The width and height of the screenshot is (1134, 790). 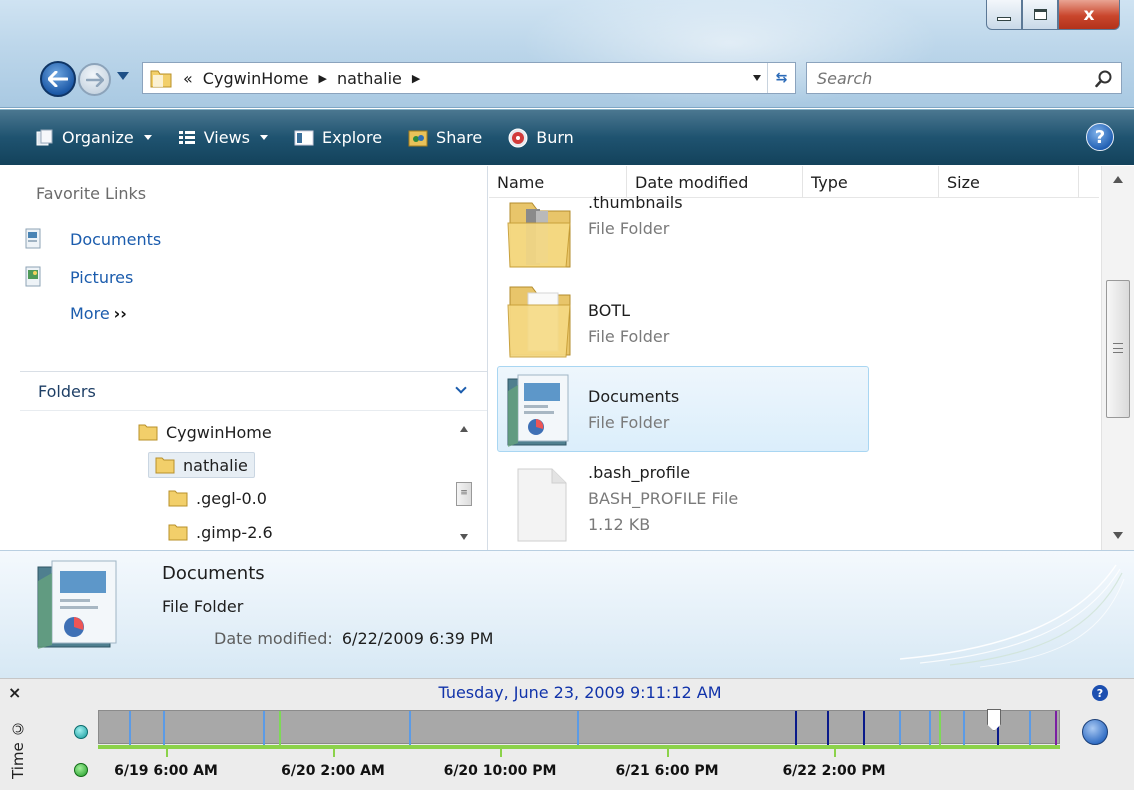 What do you see at coordinates (518, 137) in the screenshot?
I see `burn-disc-icon` at bounding box center [518, 137].